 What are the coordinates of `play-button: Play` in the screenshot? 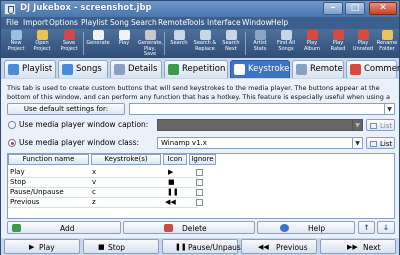 It's located at (124, 44).